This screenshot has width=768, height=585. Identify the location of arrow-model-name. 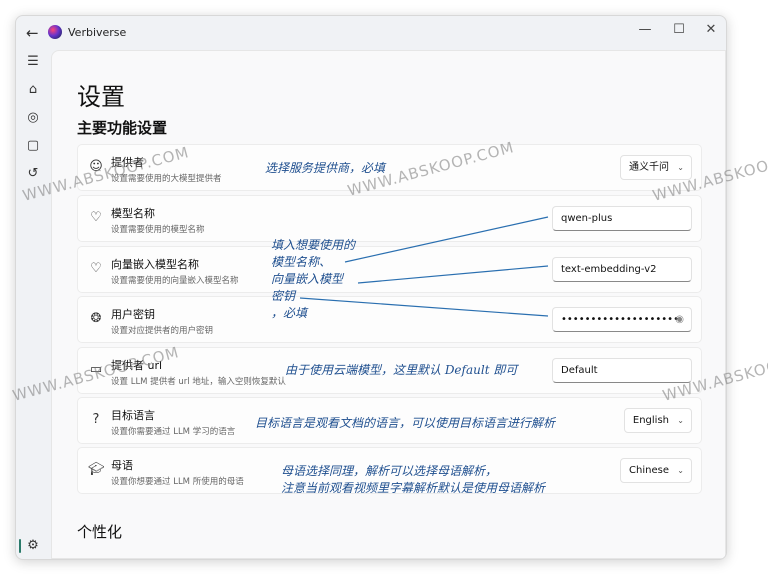
(446, 239).